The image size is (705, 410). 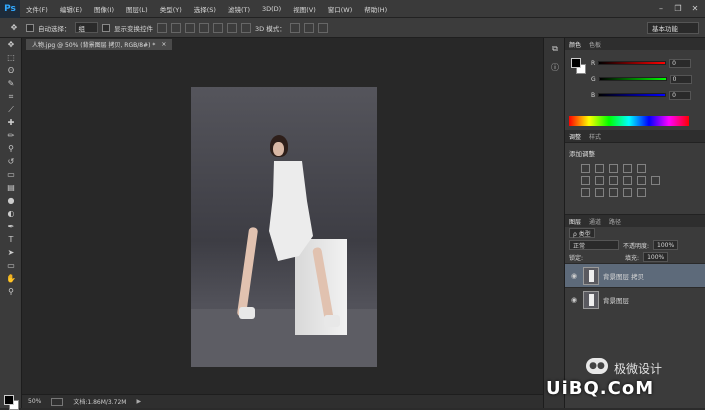 I want to click on lasso-icon: ʘ, so click(x=11, y=70).